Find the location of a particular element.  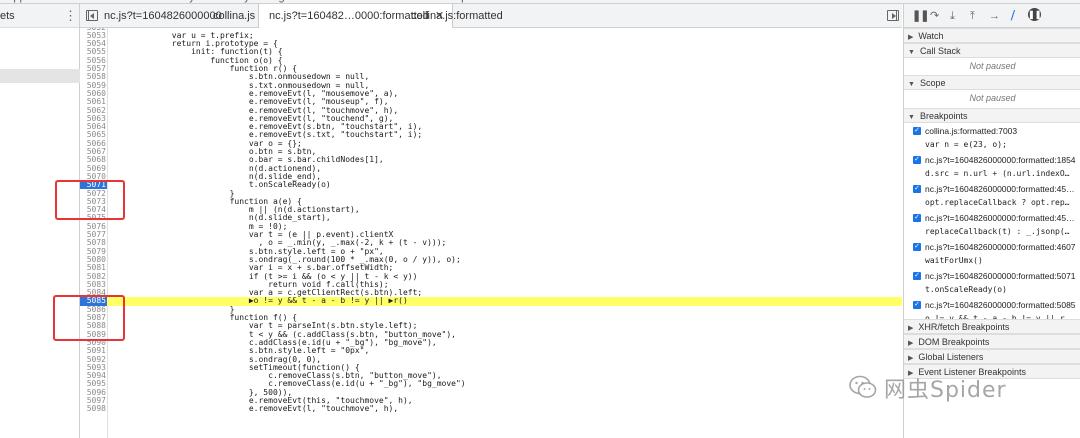

navigator-selected-item is located at coordinates (40, 76).